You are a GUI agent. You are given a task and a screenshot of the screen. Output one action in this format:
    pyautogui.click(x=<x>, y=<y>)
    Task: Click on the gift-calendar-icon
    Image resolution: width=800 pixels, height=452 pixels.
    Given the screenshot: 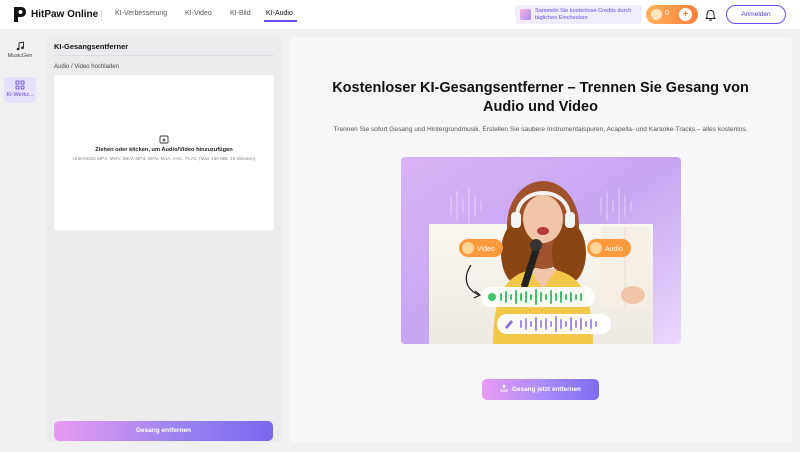 What is the action you would take?
    pyautogui.click(x=525, y=14)
    